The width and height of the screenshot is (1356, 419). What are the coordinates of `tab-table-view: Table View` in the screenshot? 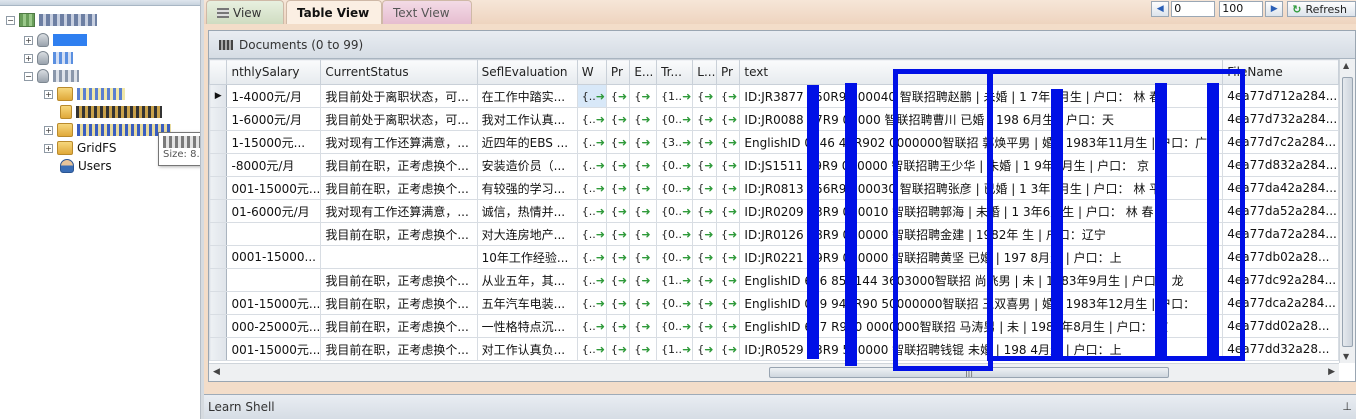 It's located at (334, 12).